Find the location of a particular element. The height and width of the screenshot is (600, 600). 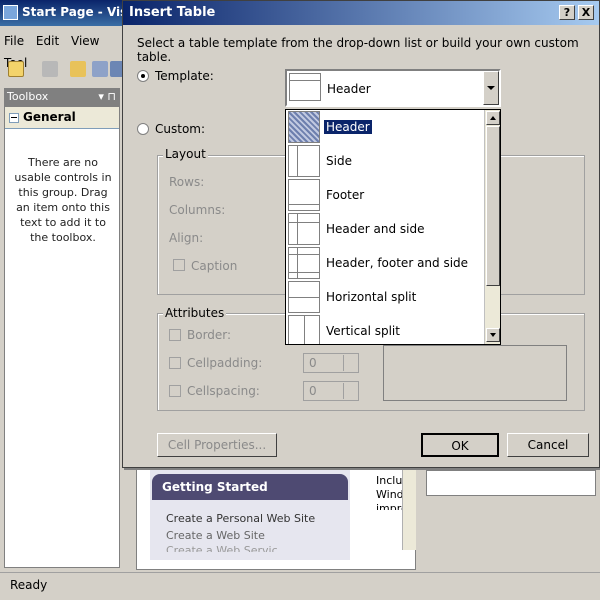

header-template-thumbnail-icon is located at coordinates (305, 87).